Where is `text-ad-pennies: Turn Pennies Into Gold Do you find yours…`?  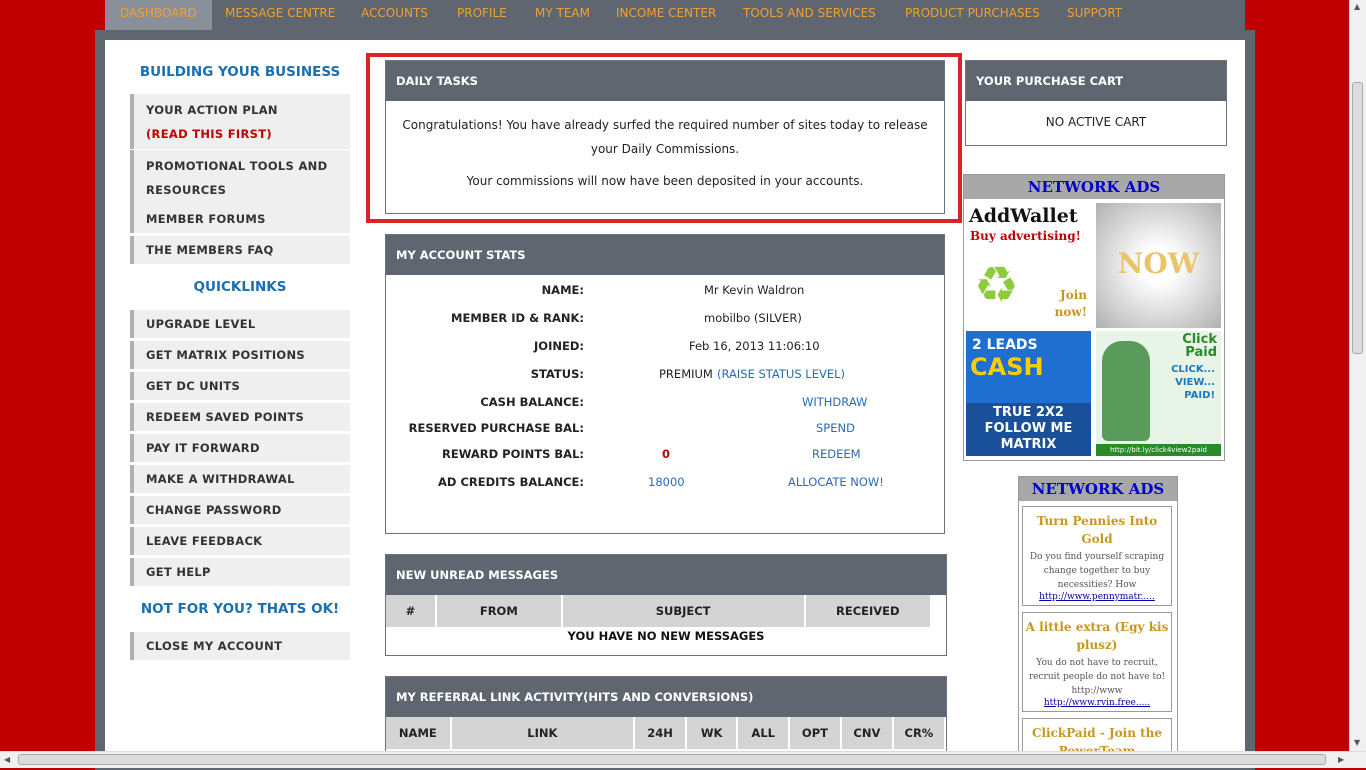
text-ad-pennies: Turn Pennies Into Gold Do you find yours… is located at coordinates (1097, 556).